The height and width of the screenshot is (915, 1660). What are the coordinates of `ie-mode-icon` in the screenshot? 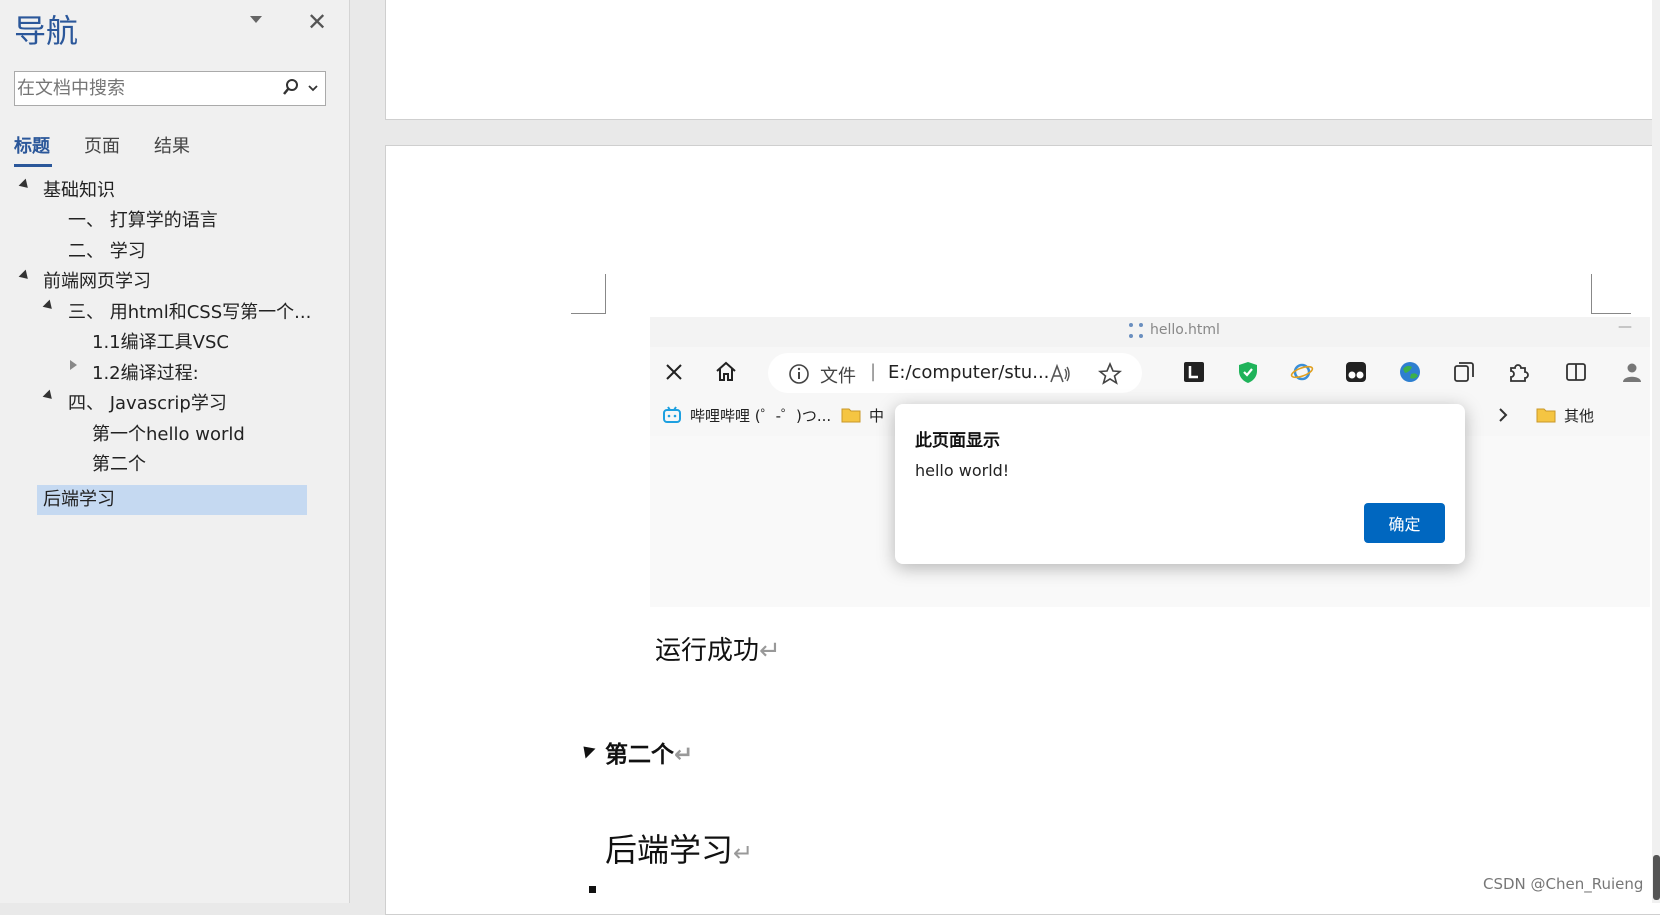 It's located at (1302, 372).